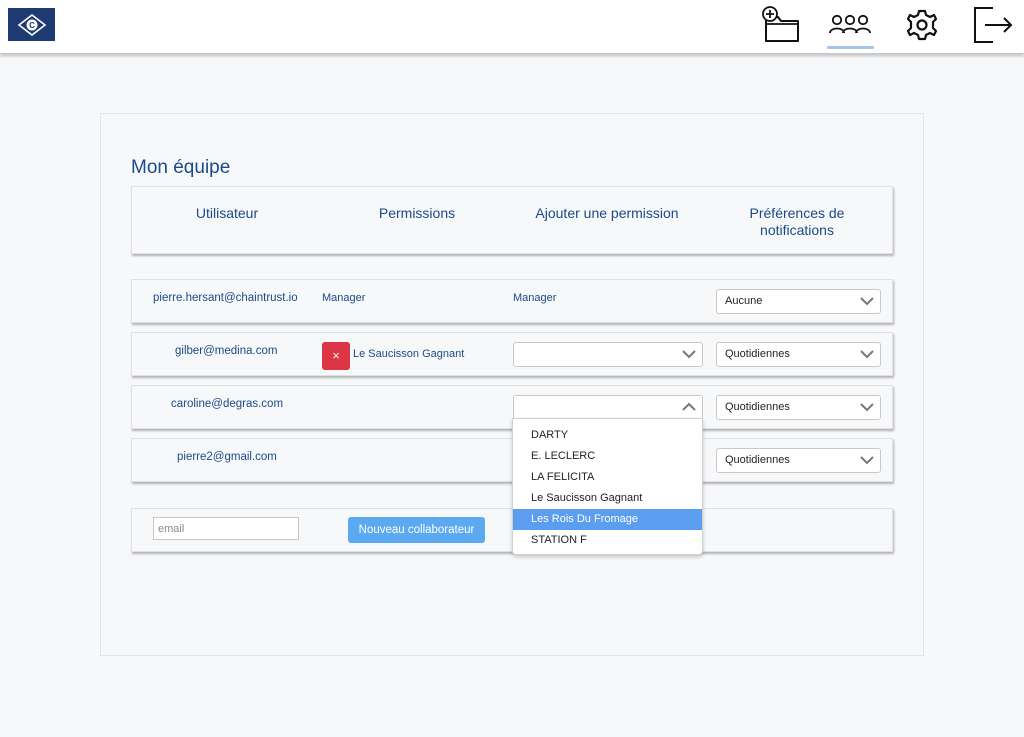 This screenshot has height=737, width=1024. I want to click on header-user: Utilisateur, so click(227, 213).